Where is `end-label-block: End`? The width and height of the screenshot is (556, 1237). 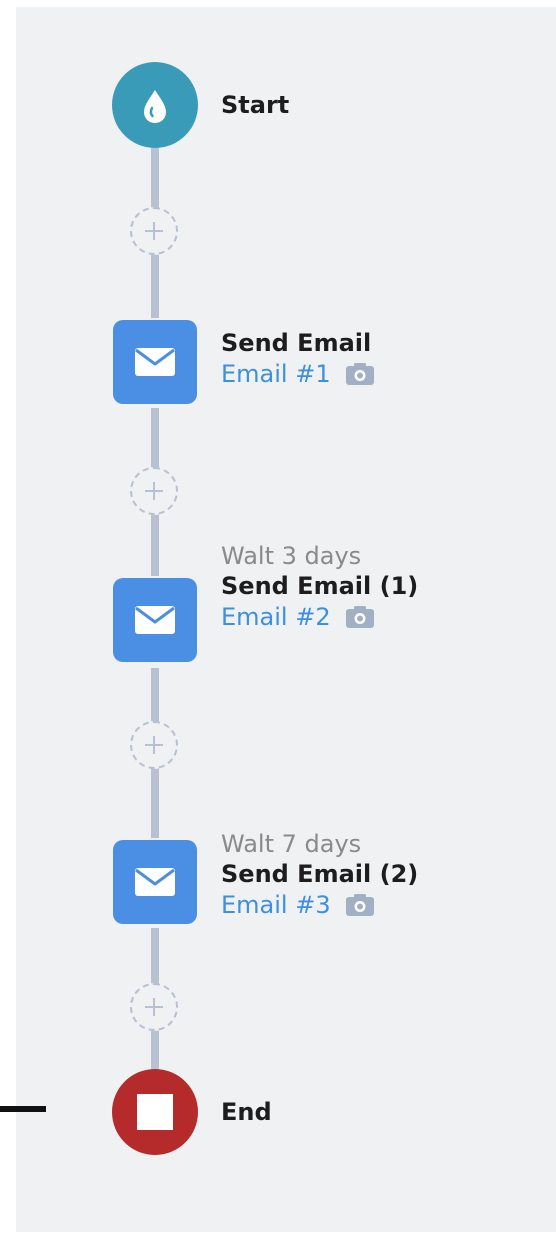
end-label-block: End is located at coordinates (246, 1112).